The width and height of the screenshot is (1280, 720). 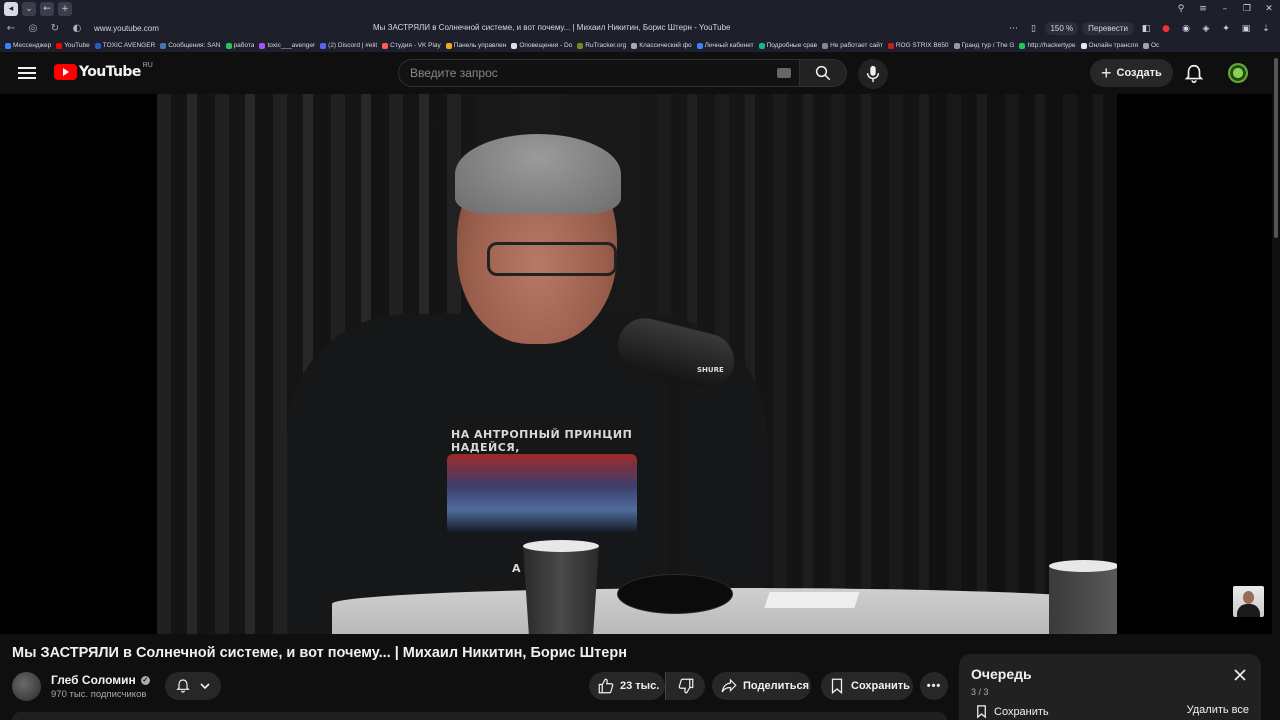 What do you see at coordinates (1181, 9) in the screenshot?
I see `pin-icon: ⚲` at bounding box center [1181, 9].